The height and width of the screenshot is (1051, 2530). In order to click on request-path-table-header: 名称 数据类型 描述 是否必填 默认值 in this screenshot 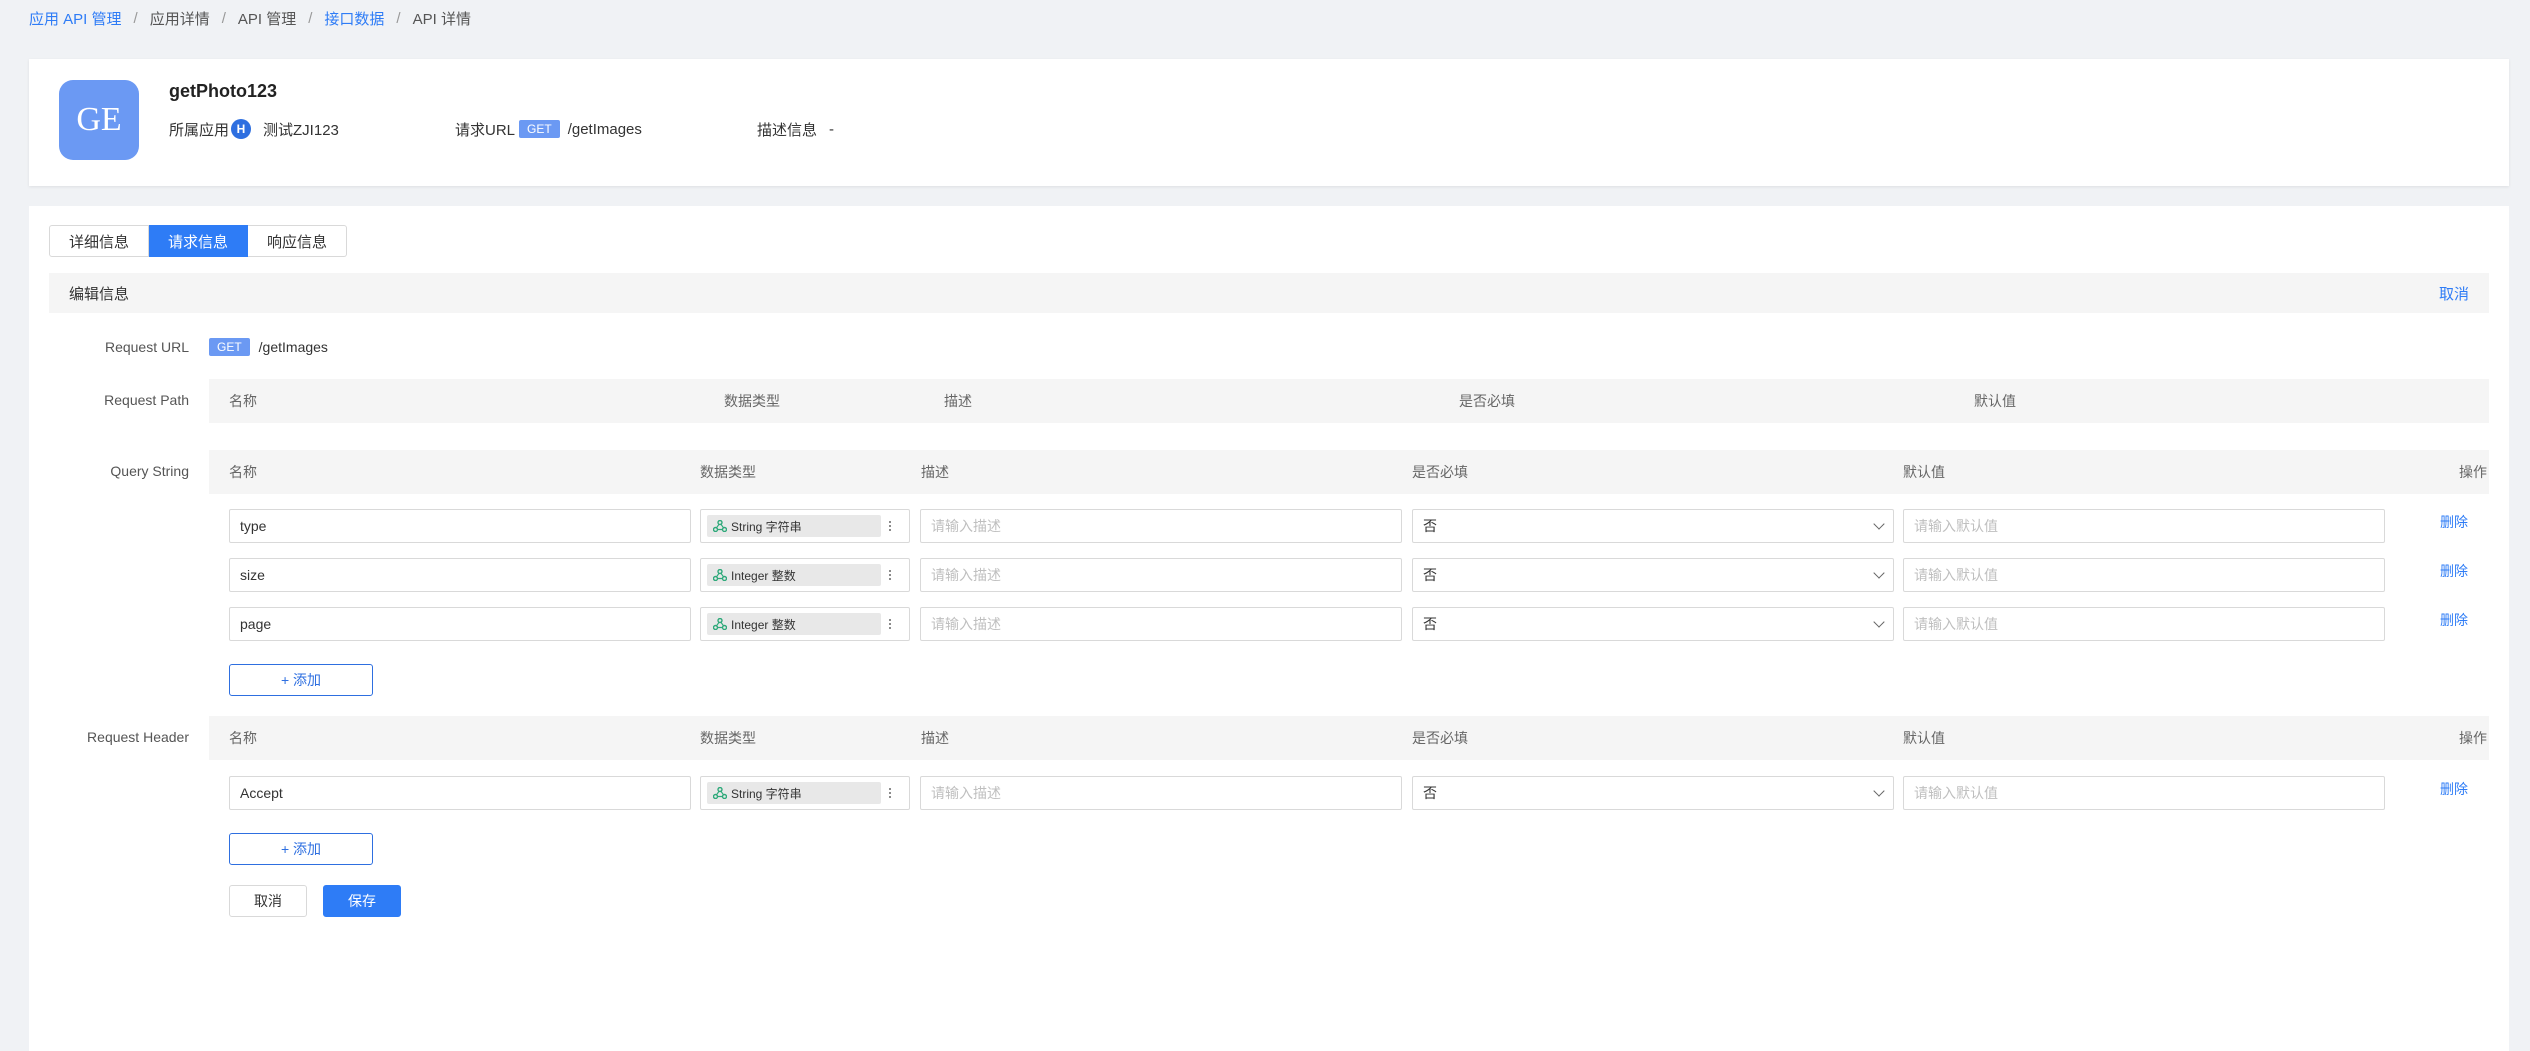, I will do `click(1349, 401)`.